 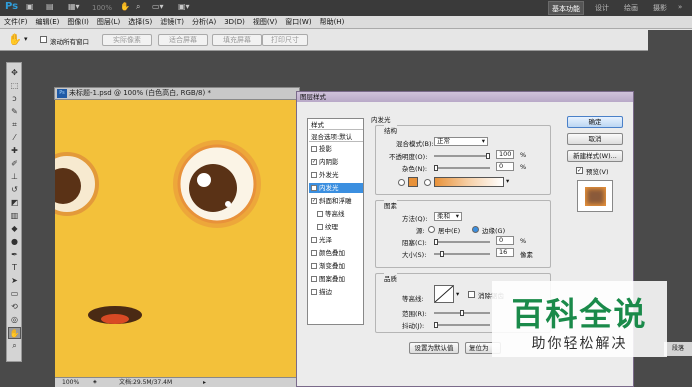 What do you see at coordinates (15, 39) in the screenshot?
I see `hand-tool-icon: ✋` at bounding box center [15, 39].